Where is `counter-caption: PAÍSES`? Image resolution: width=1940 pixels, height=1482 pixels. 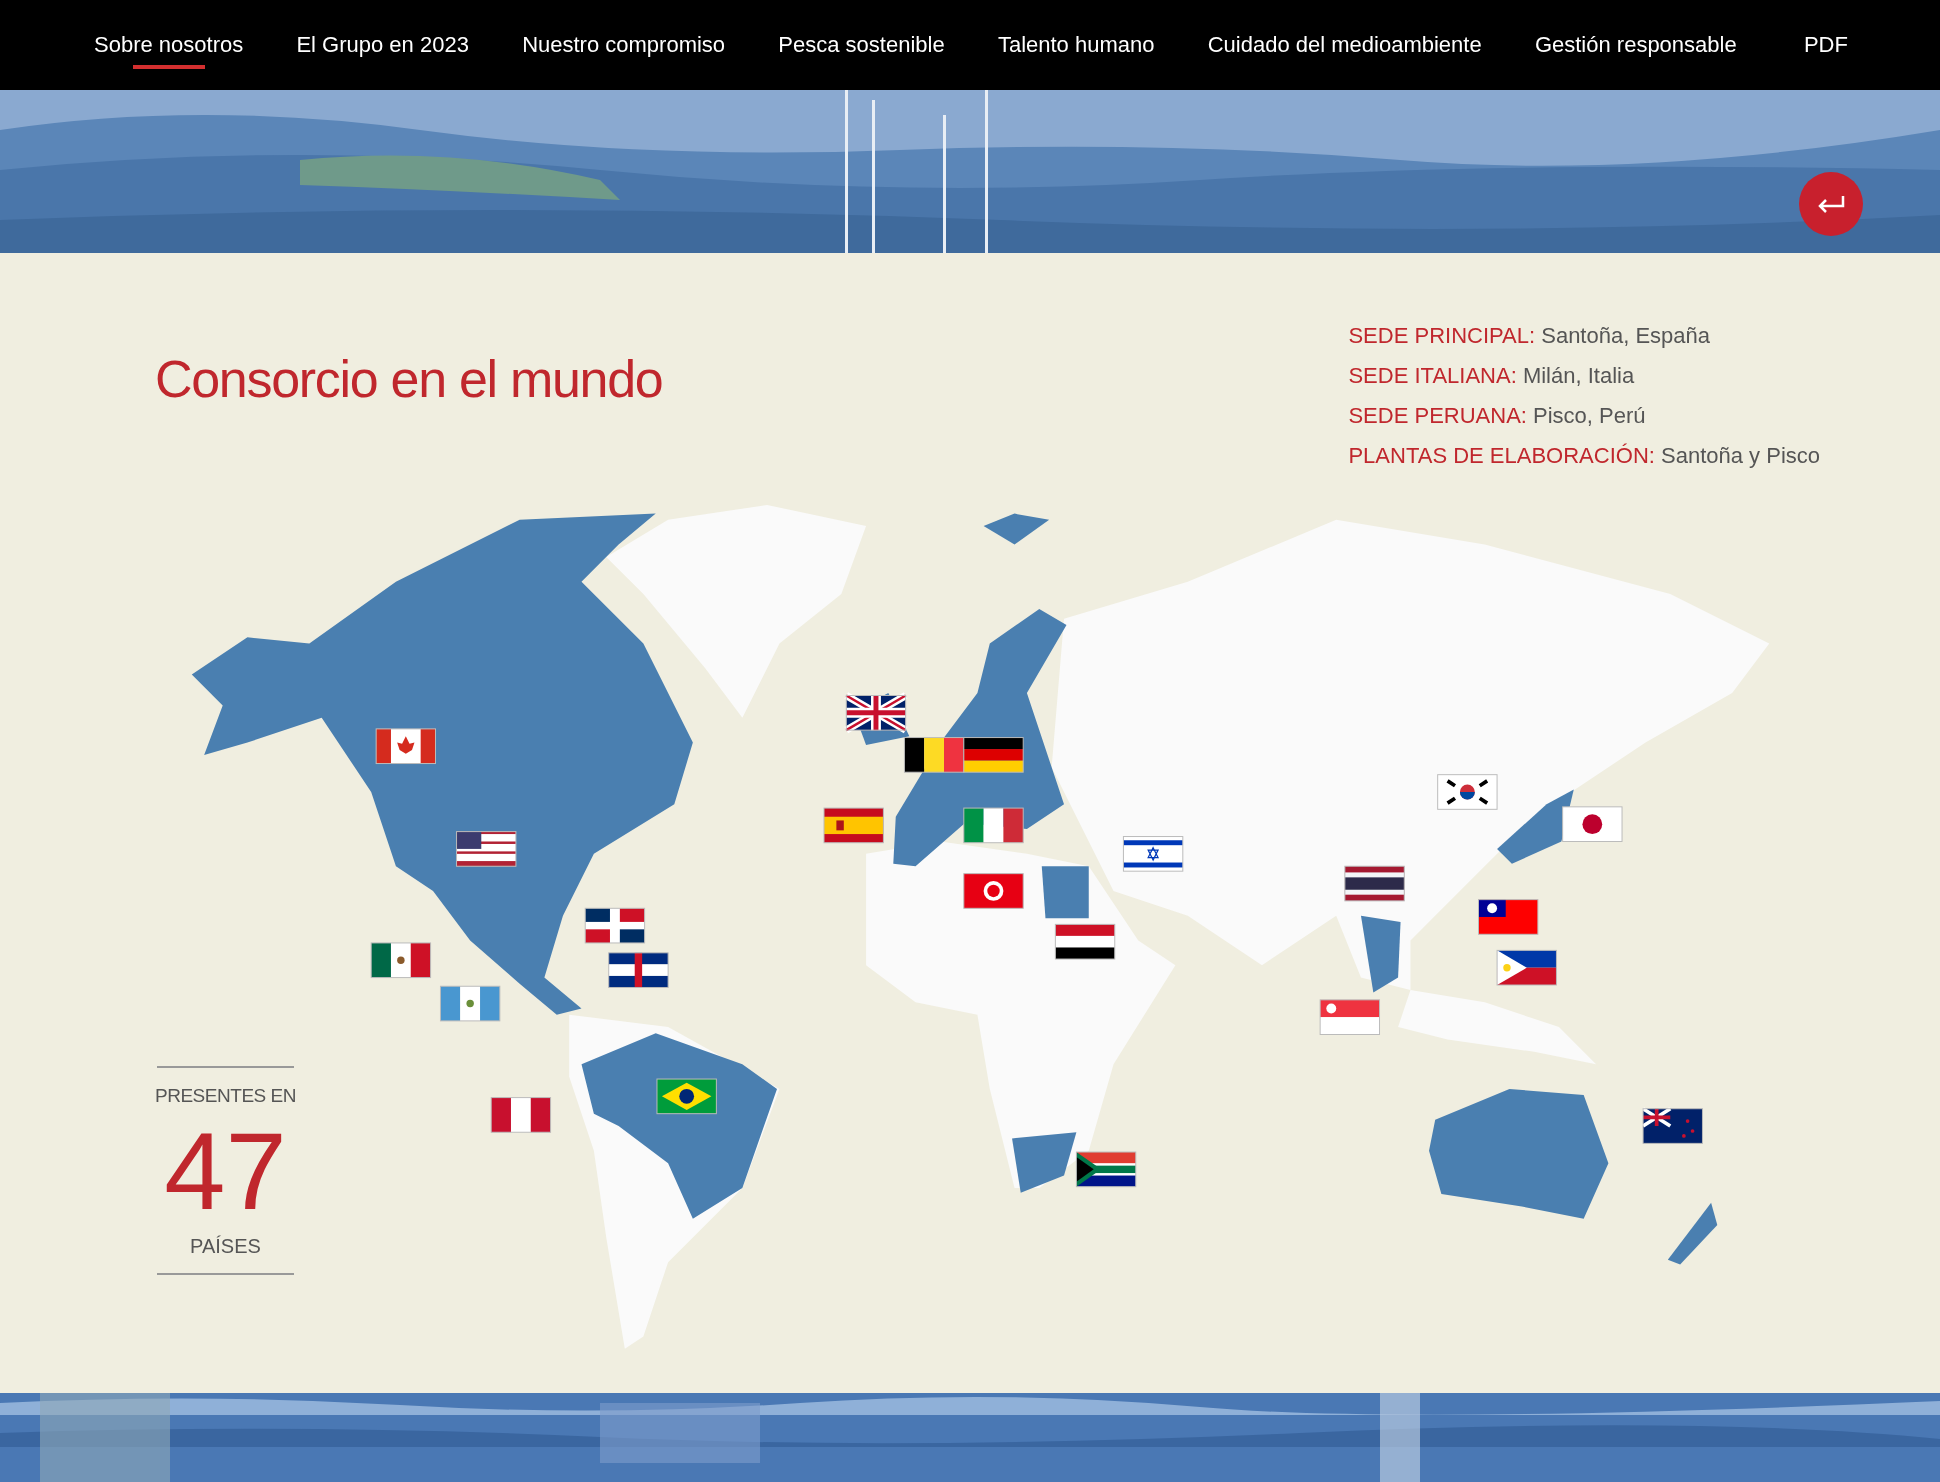 counter-caption: PAÍSES is located at coordinates (225, 1246).